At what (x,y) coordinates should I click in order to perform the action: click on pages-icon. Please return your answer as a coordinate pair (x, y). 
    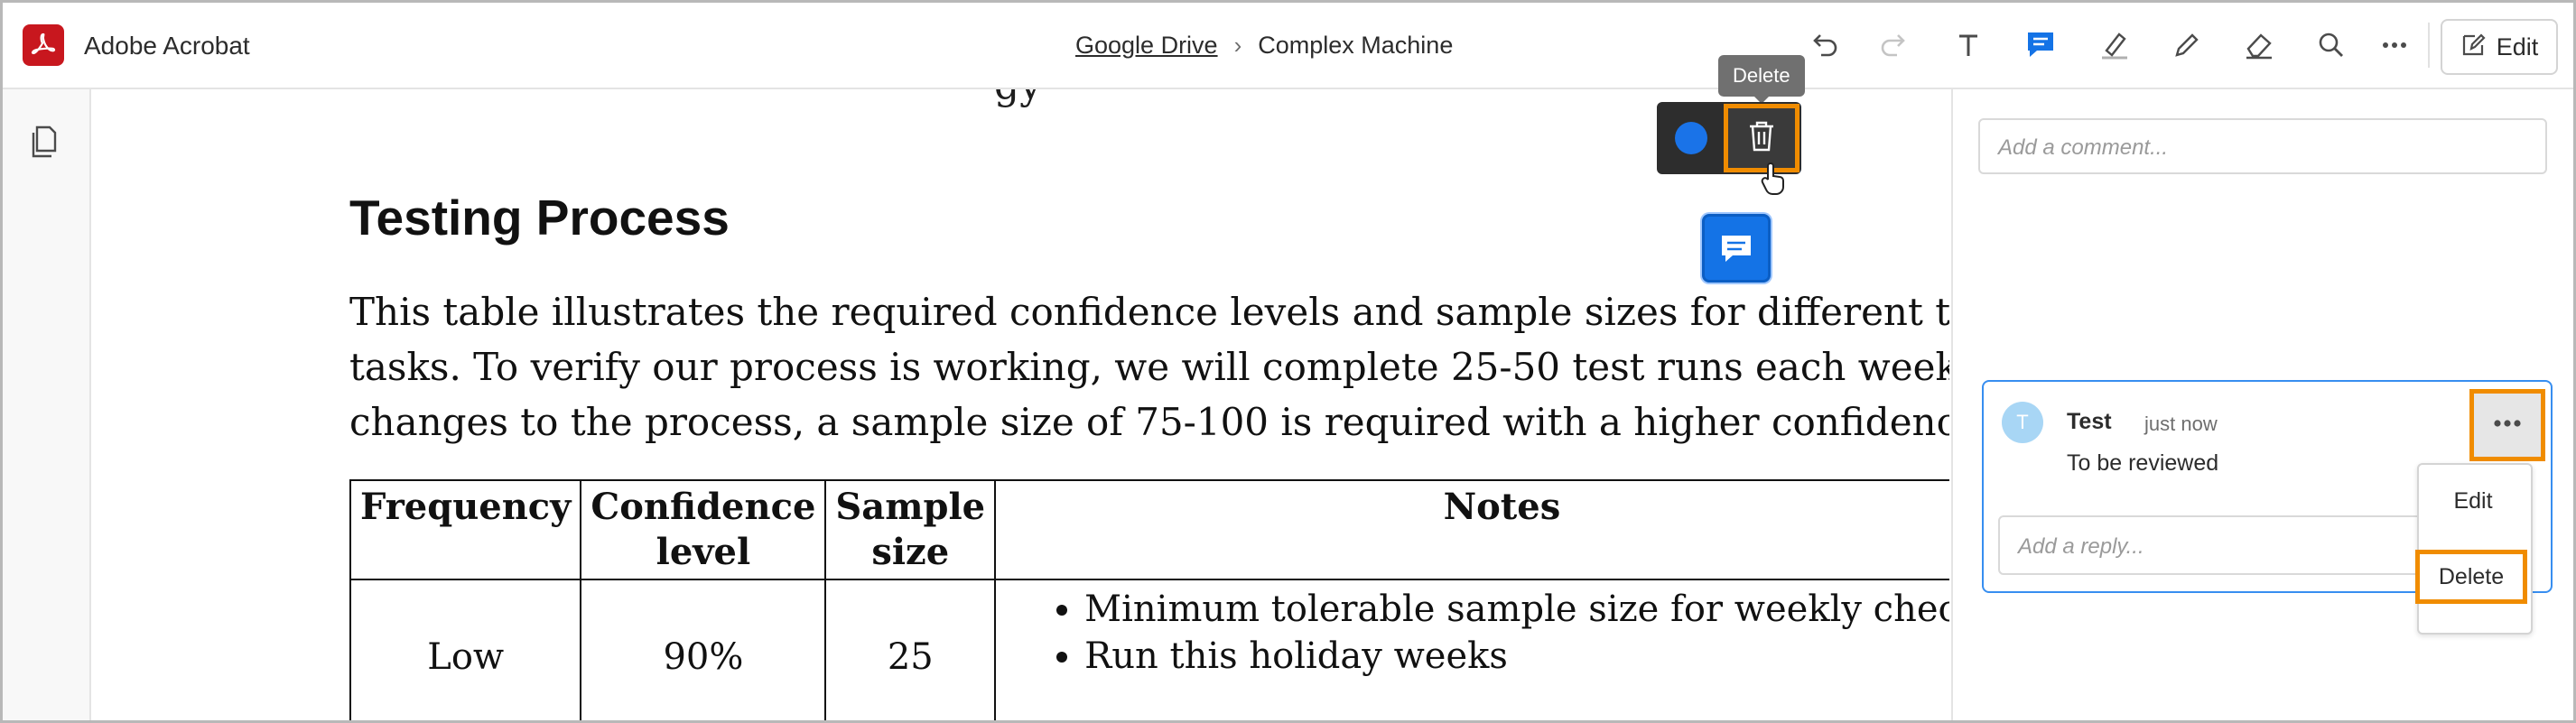
    Looking at the image, I should click on (44, 144).